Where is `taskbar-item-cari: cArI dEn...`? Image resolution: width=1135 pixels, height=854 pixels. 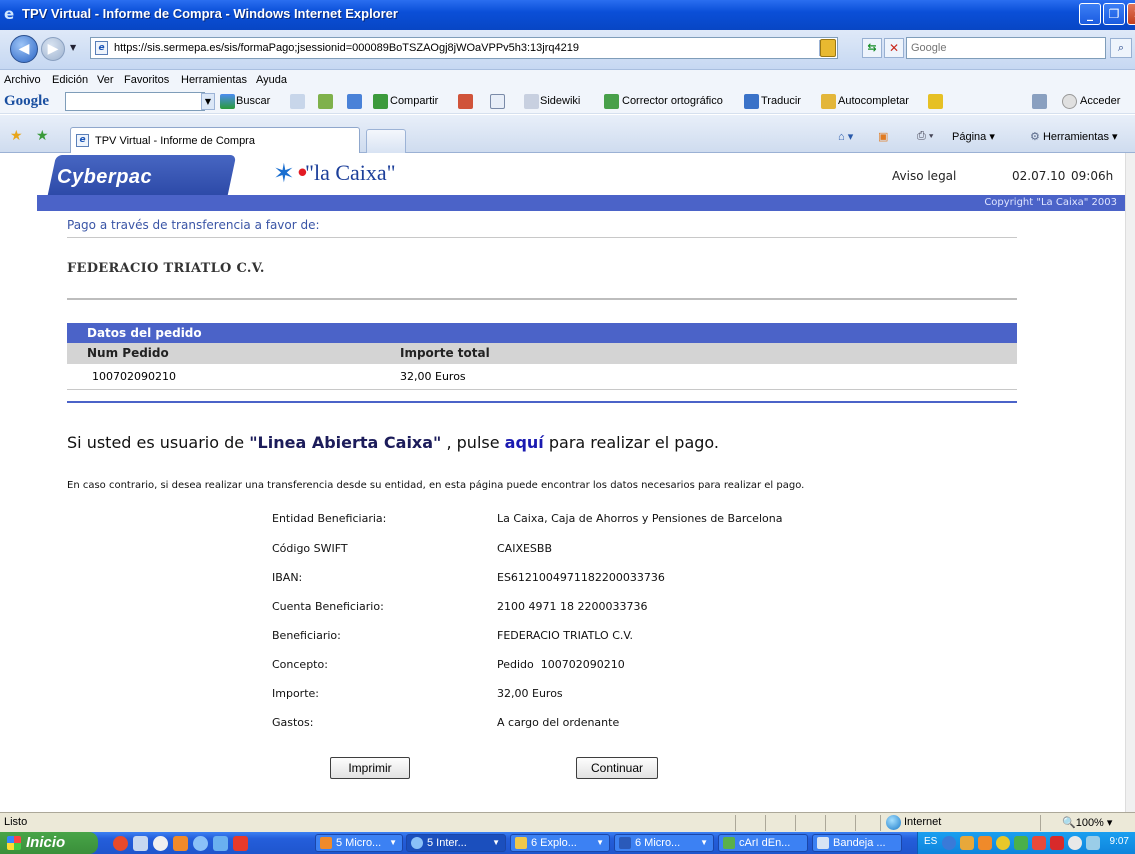 taskbar-item-cari: cArI dEn... is located at coordinates (763, 843).